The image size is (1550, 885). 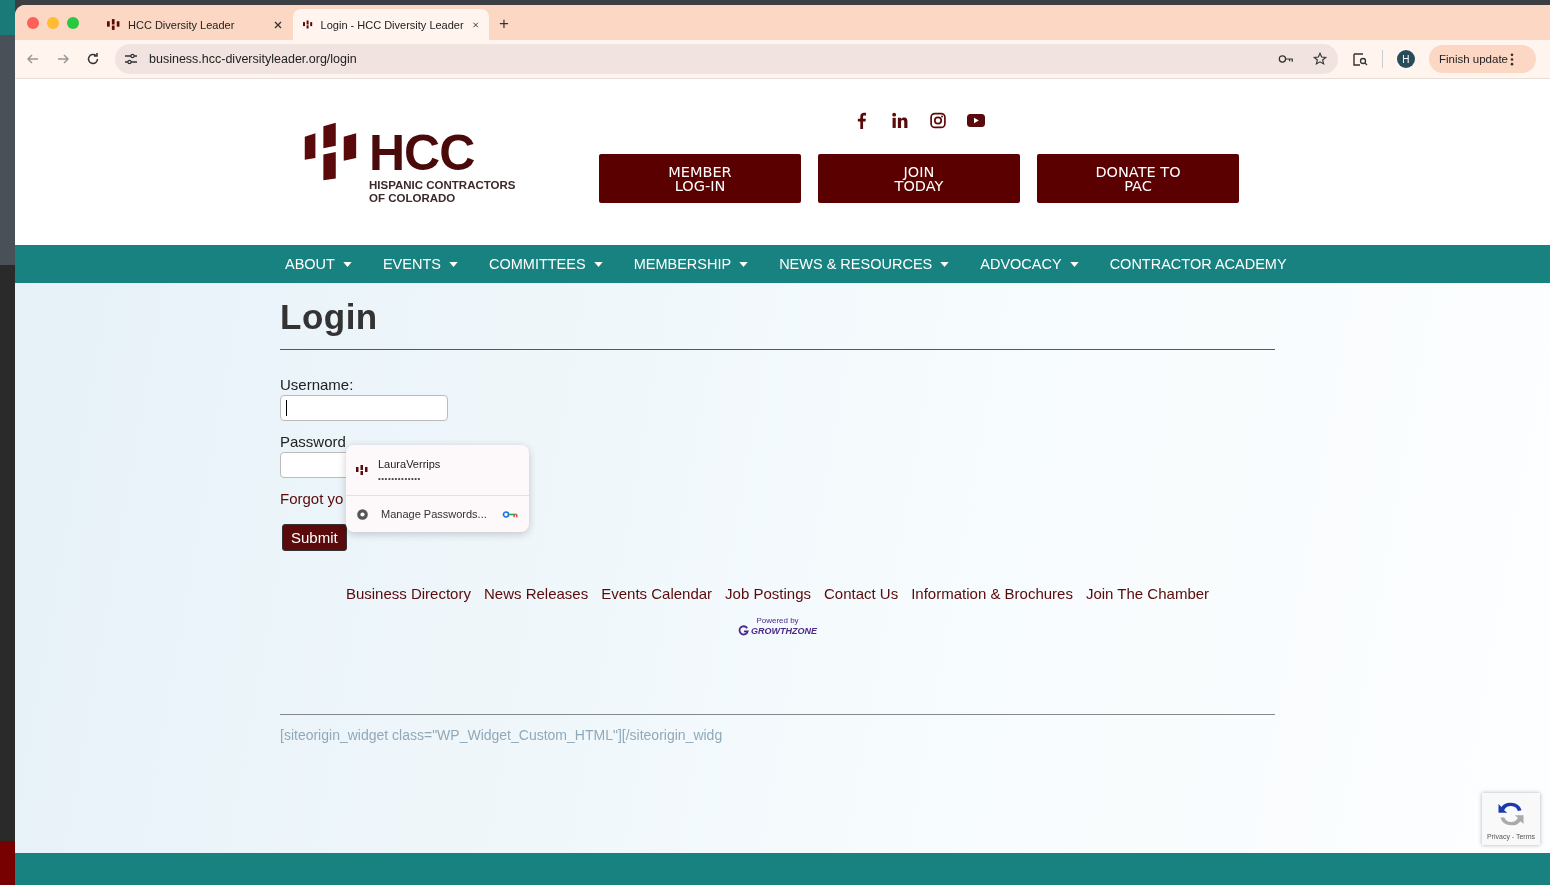 What do you see at coordinates (317, 384) in the screenshot?
I see `field-label: Username:` at bounding box center [317, 384].